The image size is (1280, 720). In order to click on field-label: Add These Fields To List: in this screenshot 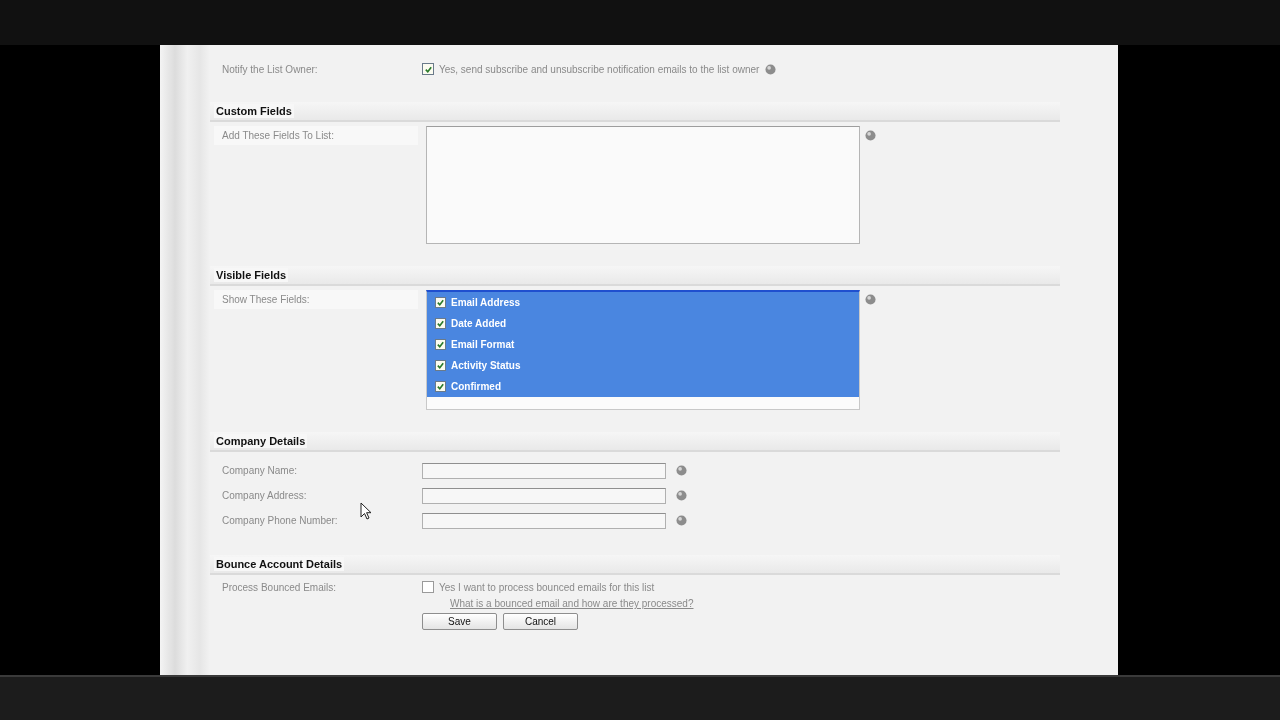, I will do `click(316, 135)`.